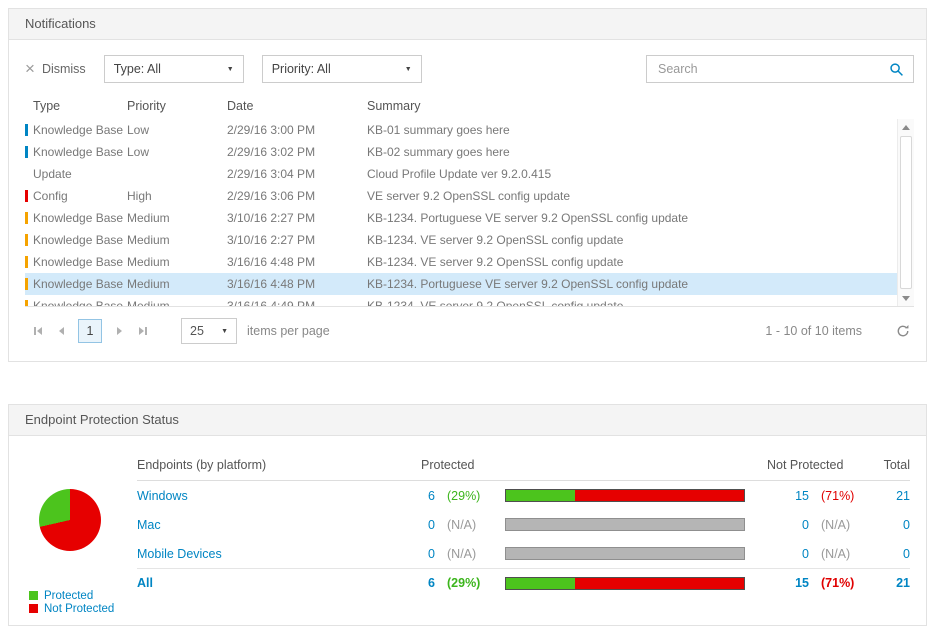 This screenshot has width=937, height=637. What do you see at coordinates (177, 106) in the screenshot?
I see `column-header-priority: Priority` at bounding box center [177, 106].